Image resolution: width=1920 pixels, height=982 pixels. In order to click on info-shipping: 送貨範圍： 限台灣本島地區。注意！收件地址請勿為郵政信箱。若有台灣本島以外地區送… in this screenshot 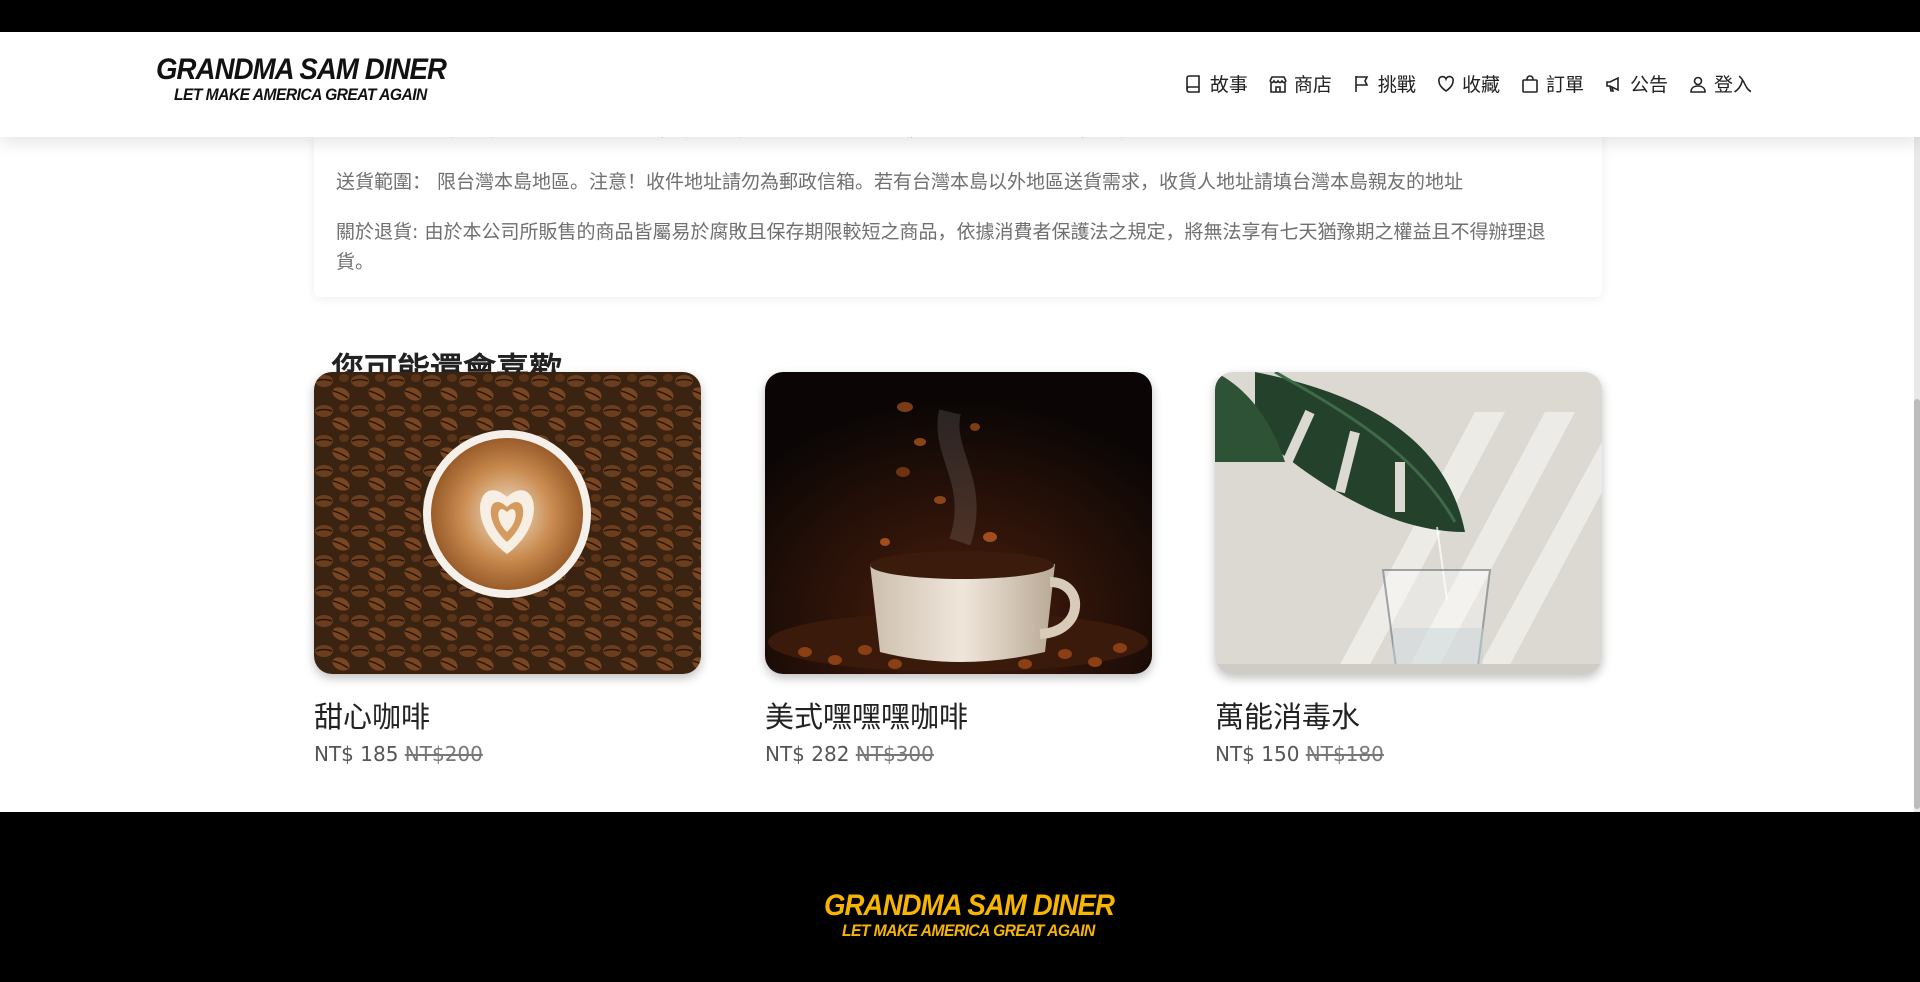, I will do `click(900, 182)`.